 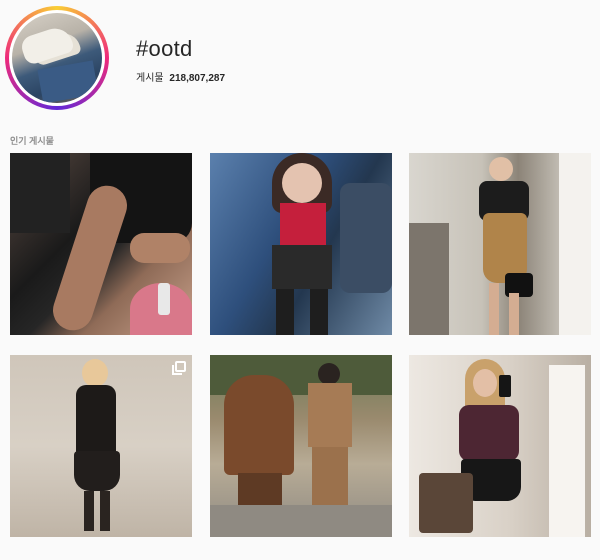 What do you see at coordinates (95, 373) in the screenshot?
I see `hair-shape` at bounding box center [95, 373].